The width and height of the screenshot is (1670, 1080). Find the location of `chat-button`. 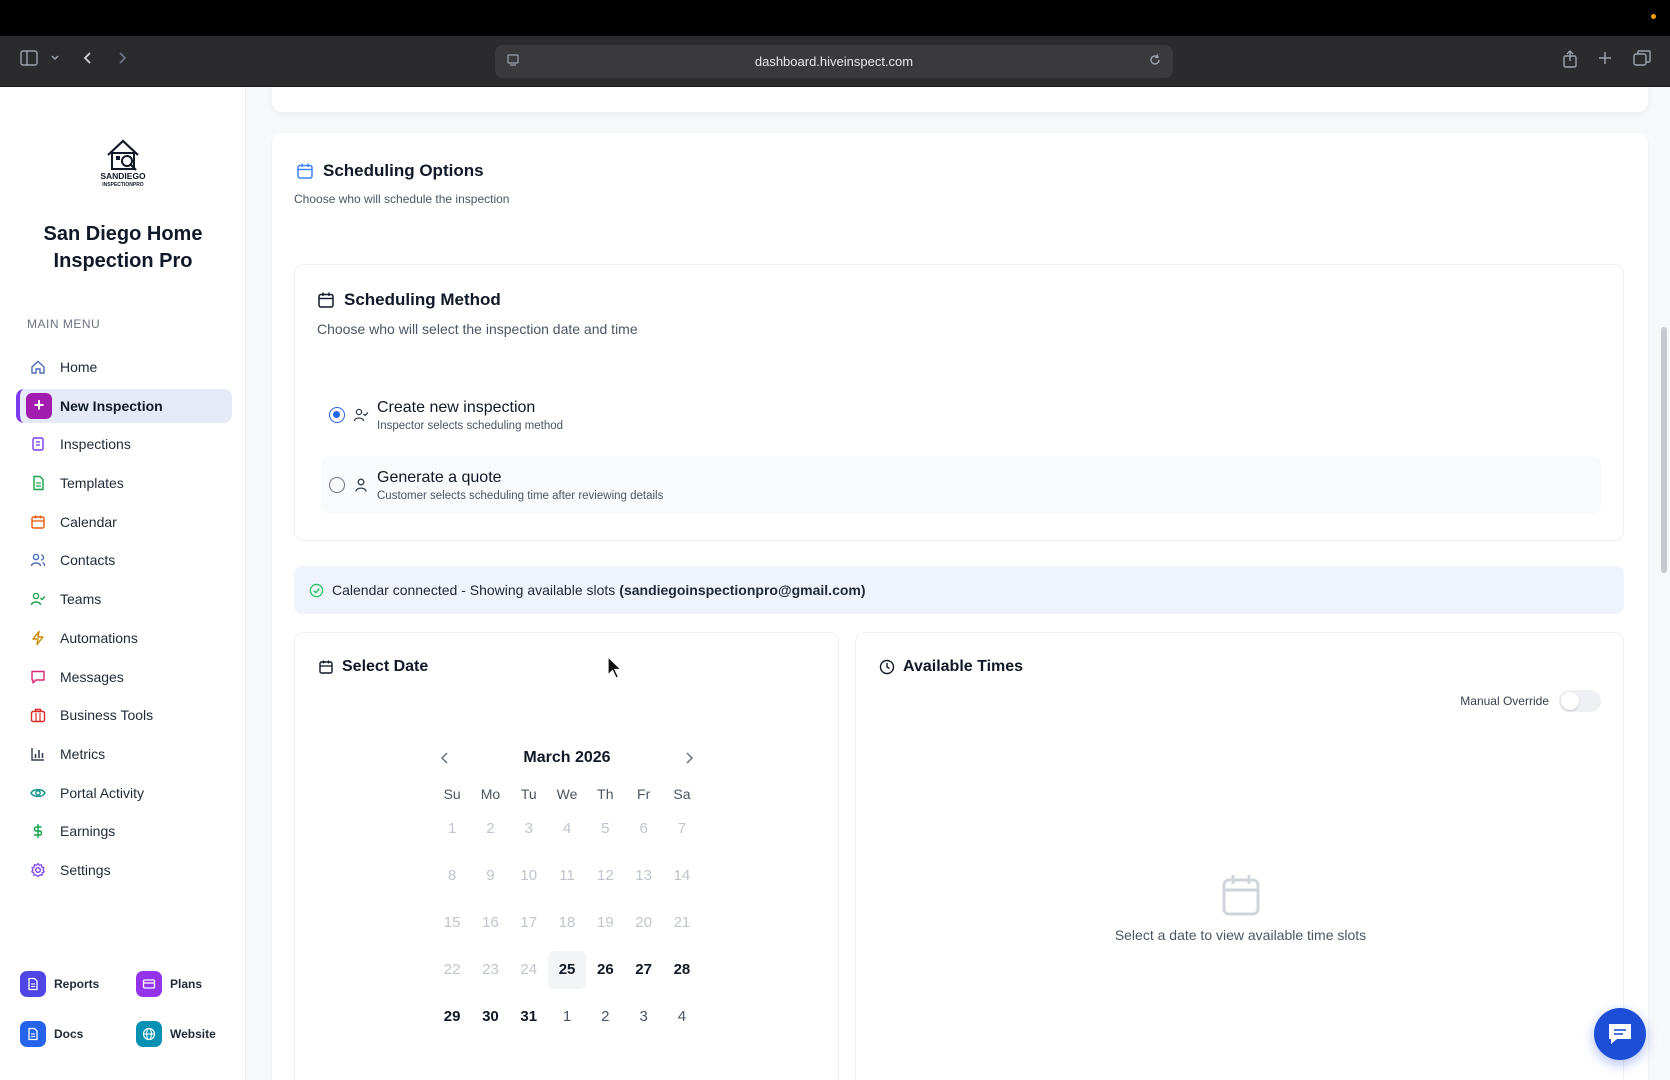

chat-button is located at coordinates (1620, 1034).